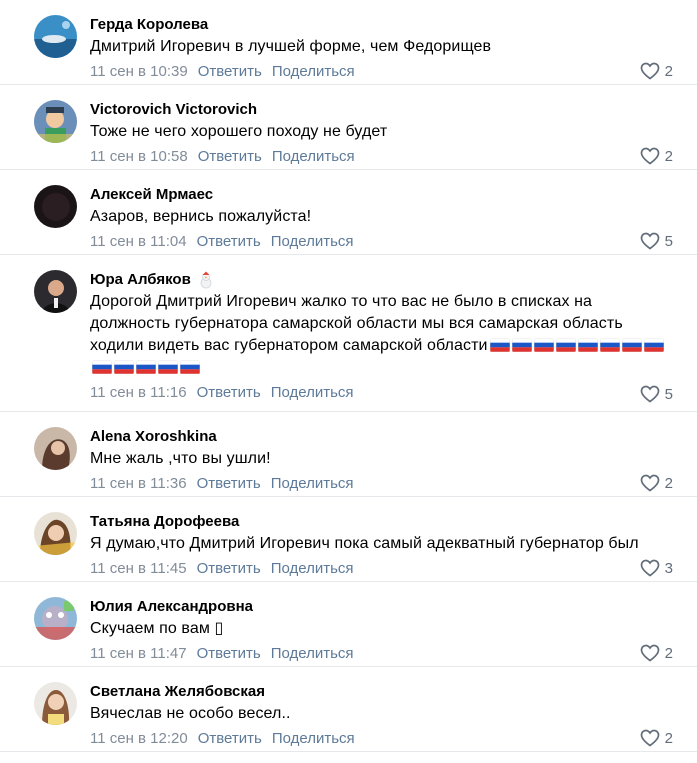 This screenshot has height=763, width=697. Describe the element at coordinates (138, 241) in the screenshot. I see `comment-date: 11 сен в 11:04` at that location.